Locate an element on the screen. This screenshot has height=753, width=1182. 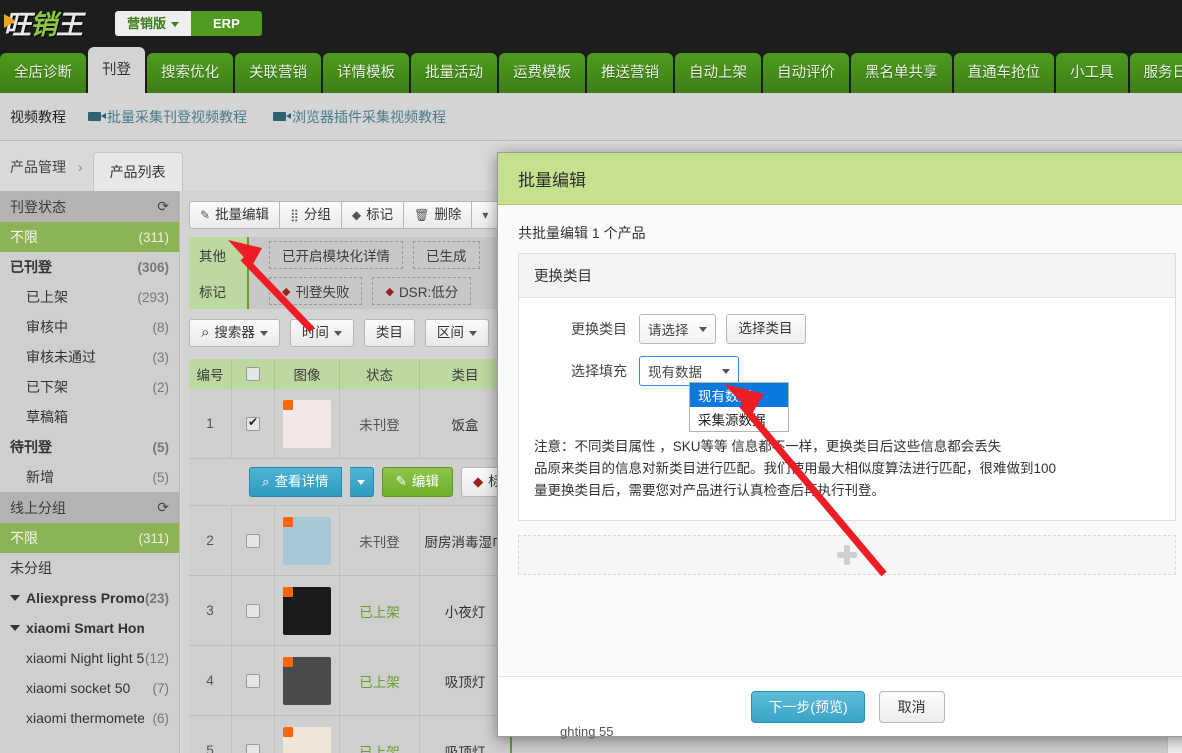
dropdown-option-existing: 现有数据 is located at coordinates (739, 395).